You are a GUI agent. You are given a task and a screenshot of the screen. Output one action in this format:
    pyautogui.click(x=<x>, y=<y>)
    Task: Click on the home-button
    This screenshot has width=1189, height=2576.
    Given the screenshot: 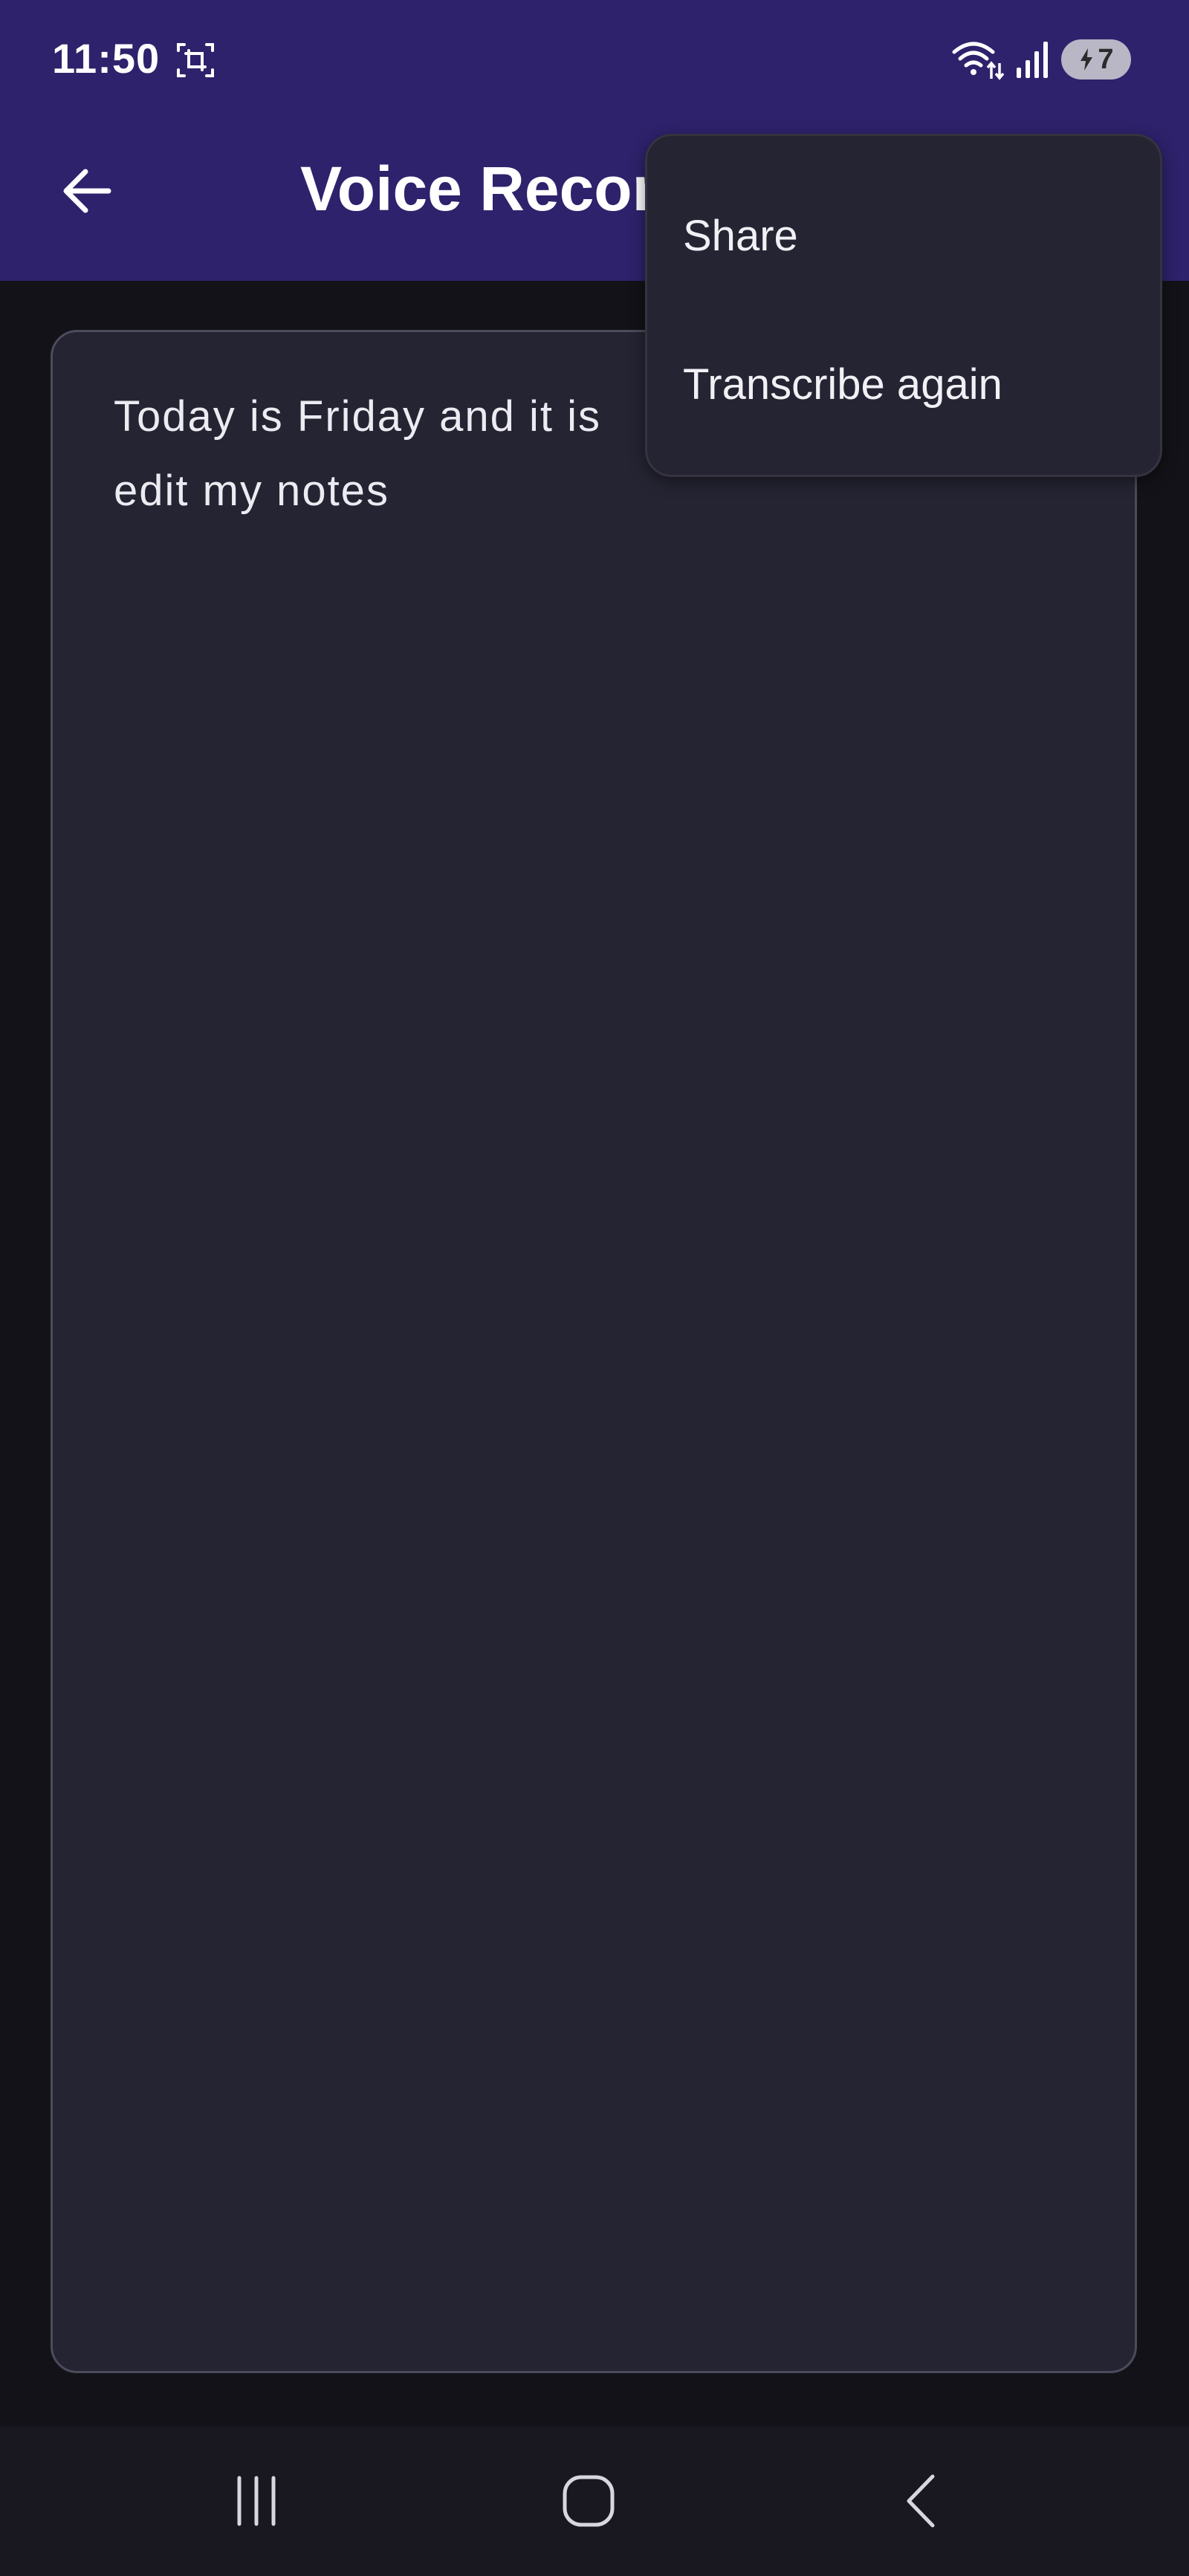 What is the action you would take?
    pyautogui.click(x=588, y=2501)
    